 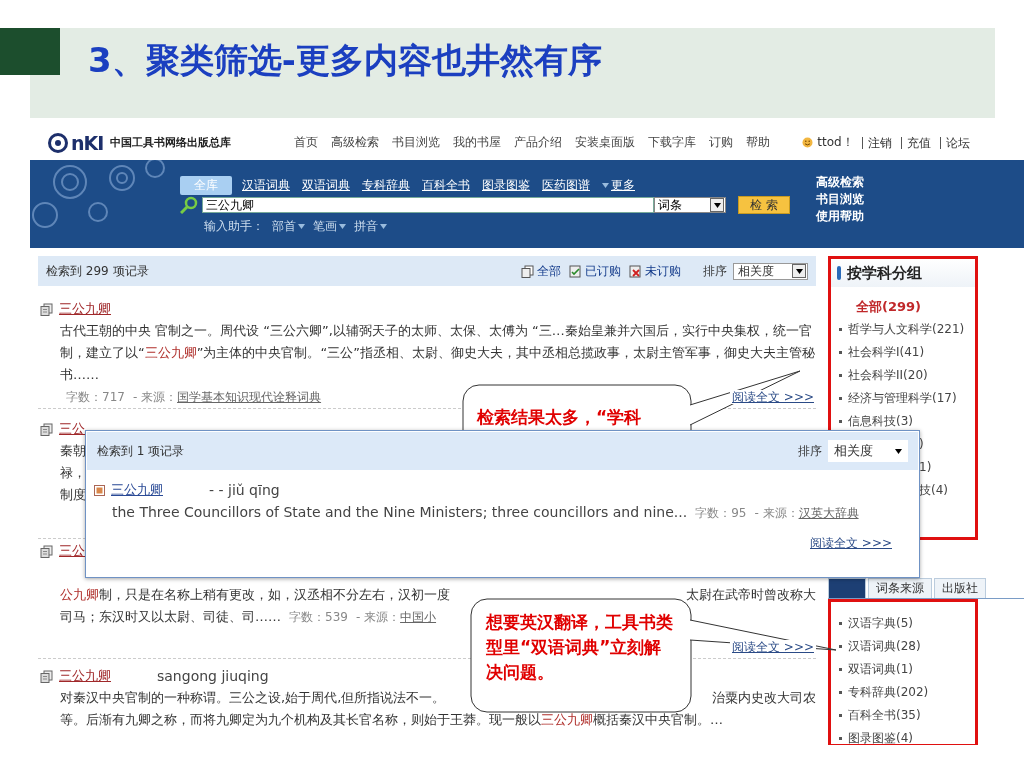 What do you see at coordinates (538, 142) in the screenshot?
I see `nav-link: 产品介绍` at bounding box center [538, 142].